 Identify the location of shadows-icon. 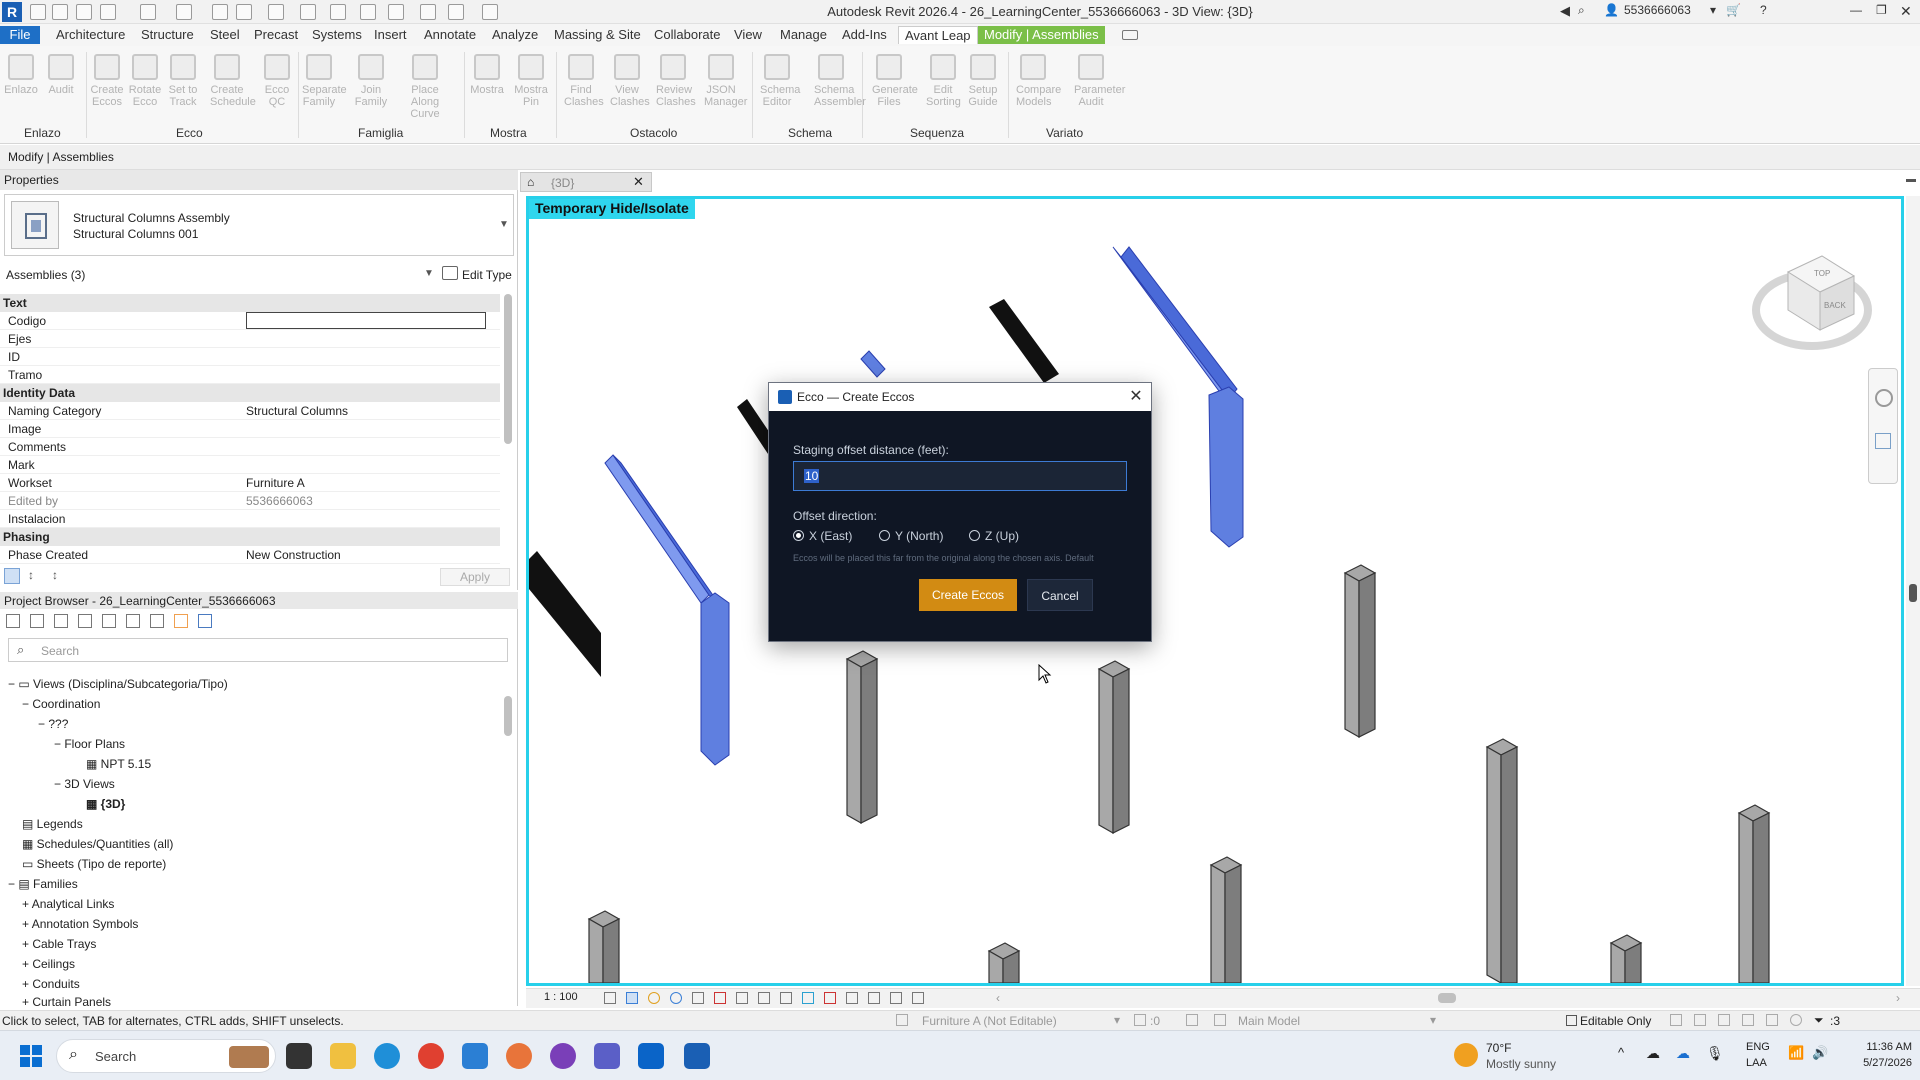
(676, 998).